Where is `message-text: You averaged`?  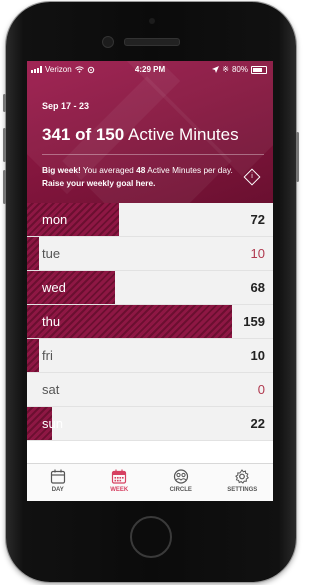 message-text: You averaged is located at coordinates (108, 170).